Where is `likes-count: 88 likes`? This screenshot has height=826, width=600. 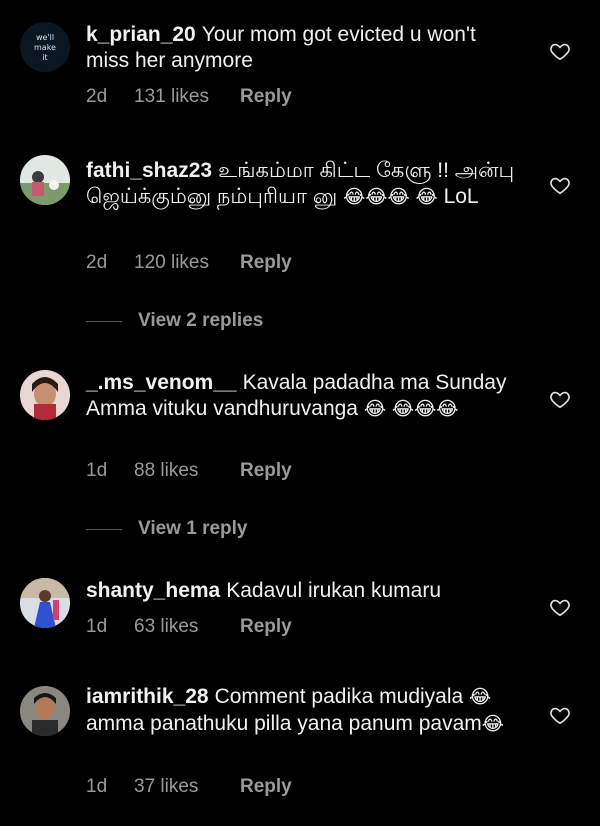 likes-count: 88 likes is located at coordinates (187, 471).